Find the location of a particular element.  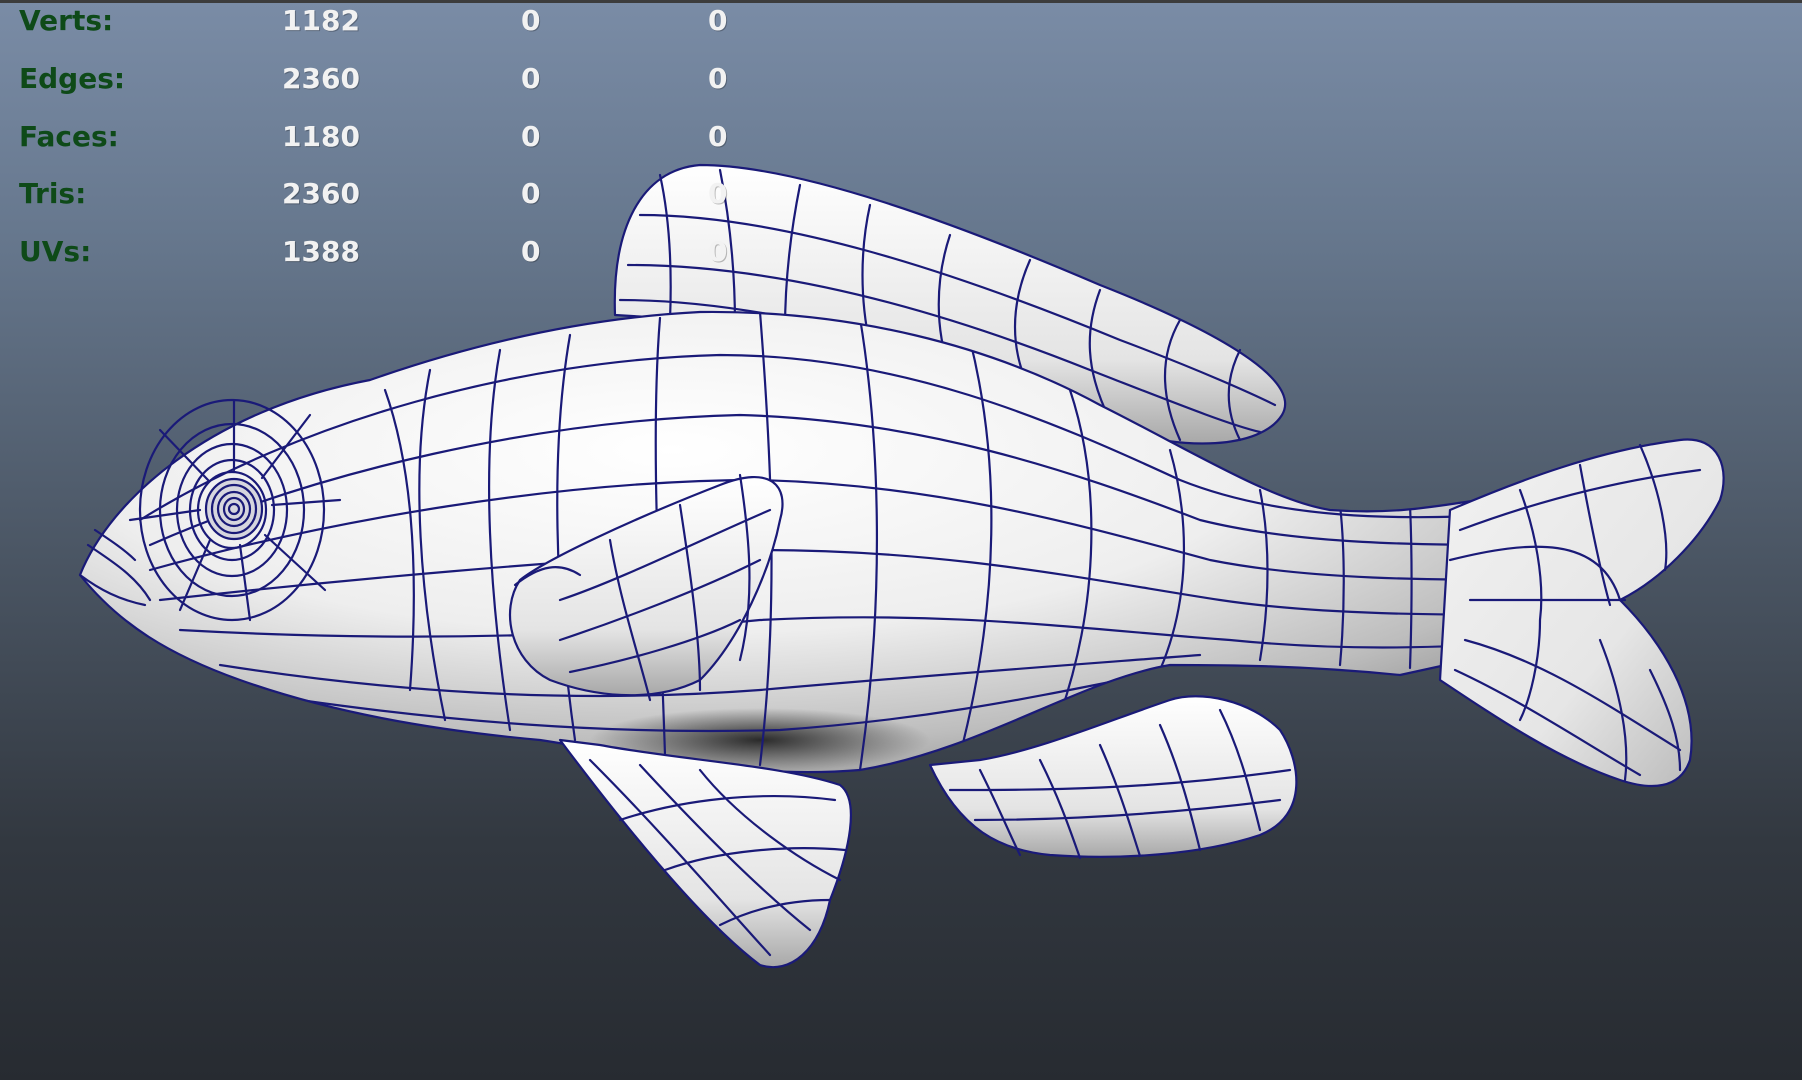

hud-faces-other: 0 is located at coordinates (718, 136).